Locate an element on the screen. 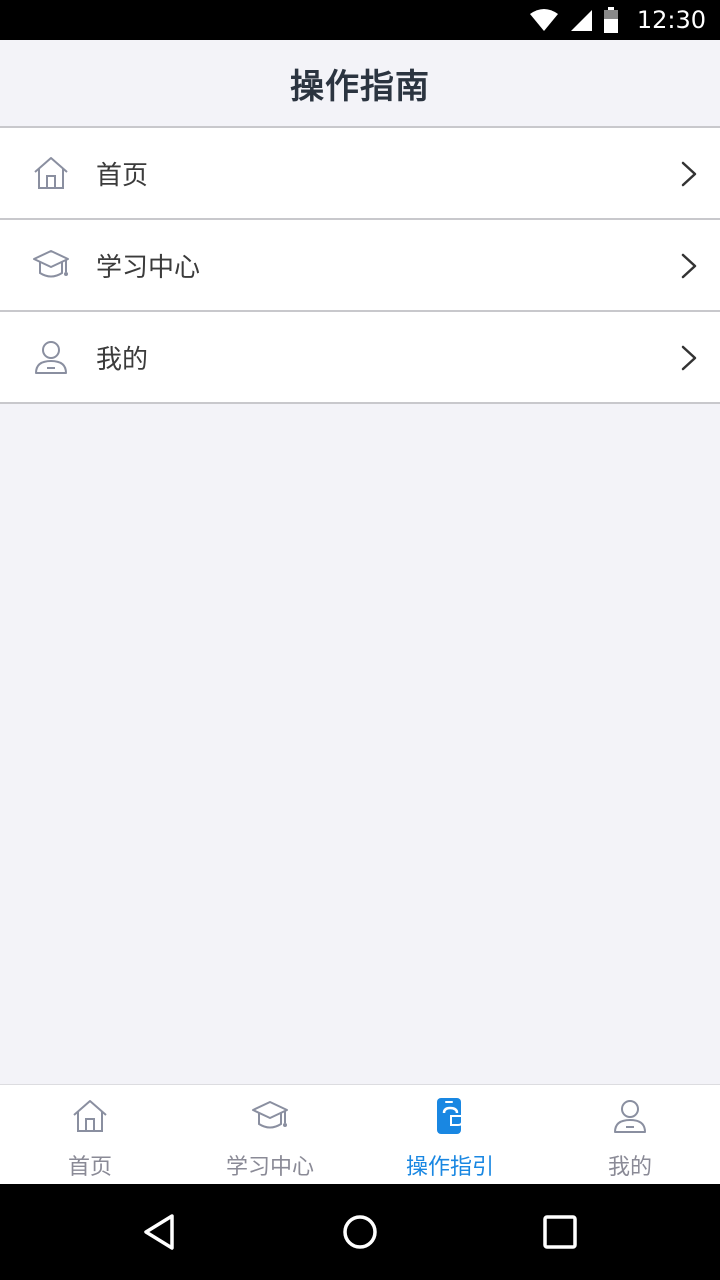 The width and height of the screenshot is (720, 1280). menu-item-mine: 我的 is located at coordinates (360, 358).